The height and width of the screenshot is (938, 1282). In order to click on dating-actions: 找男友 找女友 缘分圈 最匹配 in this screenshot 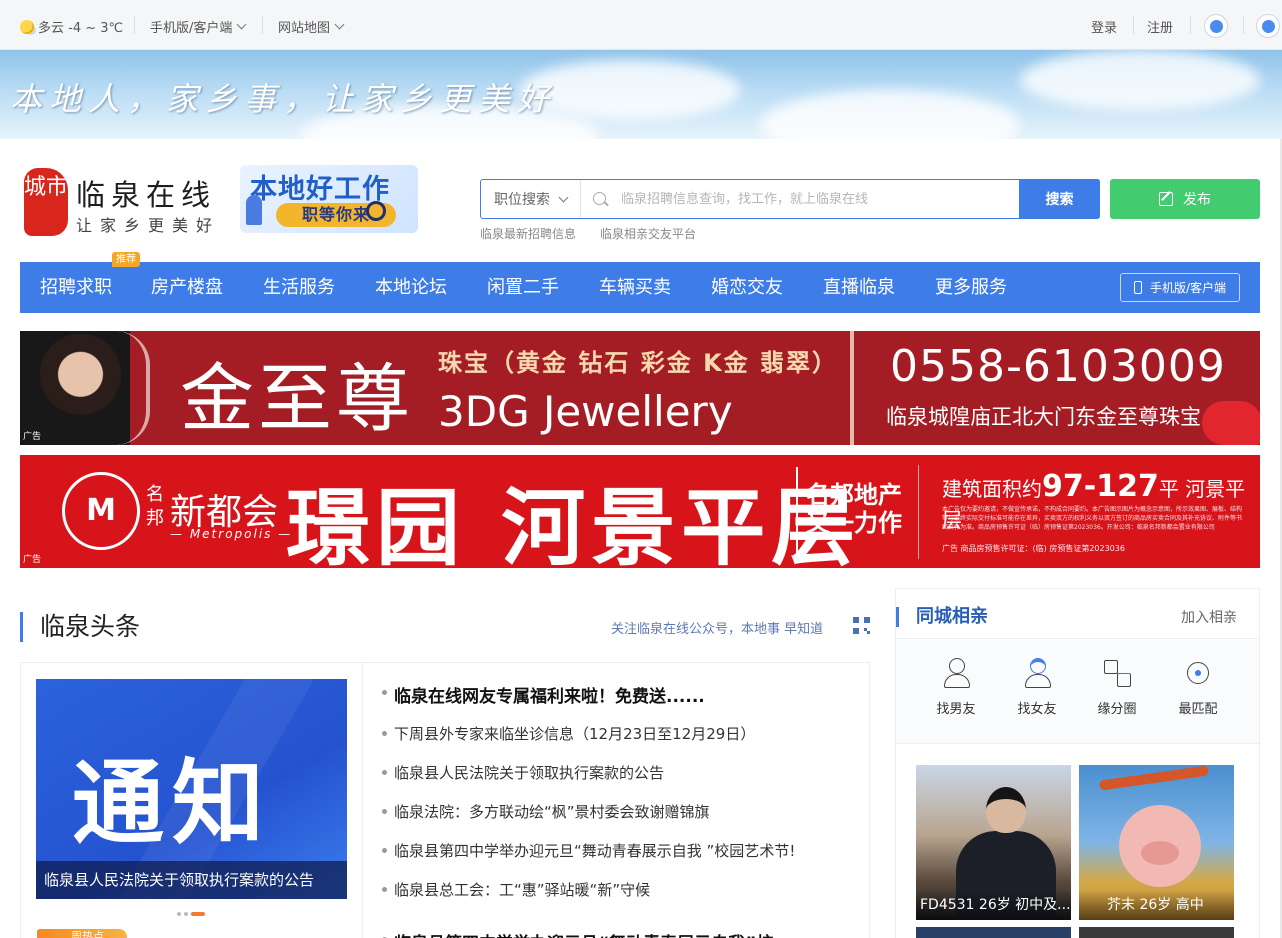, I will do `click(1077, 692)`.